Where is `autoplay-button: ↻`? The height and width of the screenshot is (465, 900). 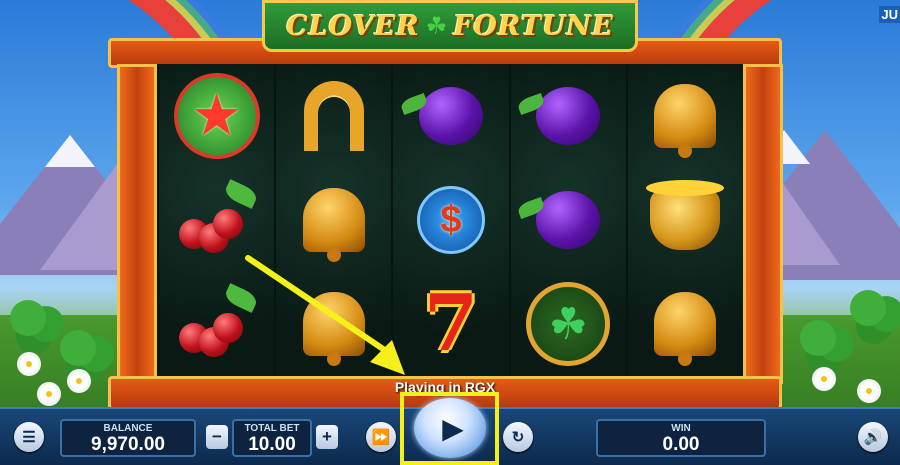 autoplay-button: ↻ is located at coordinates (518, 437).